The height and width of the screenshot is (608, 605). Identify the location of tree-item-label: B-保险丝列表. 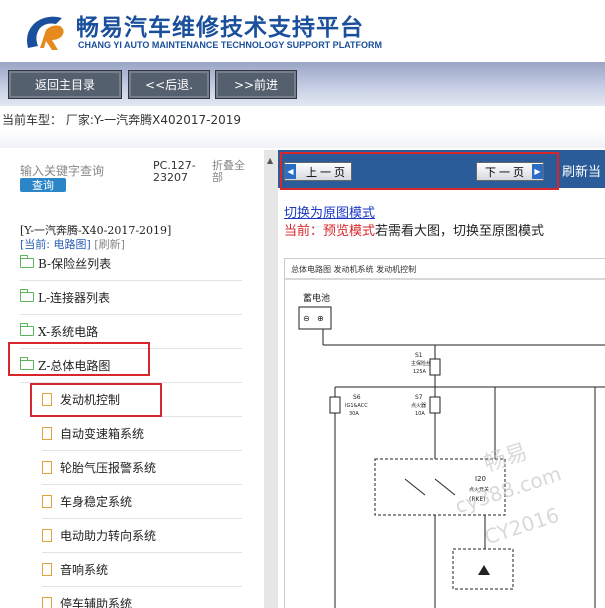
(75, 263).